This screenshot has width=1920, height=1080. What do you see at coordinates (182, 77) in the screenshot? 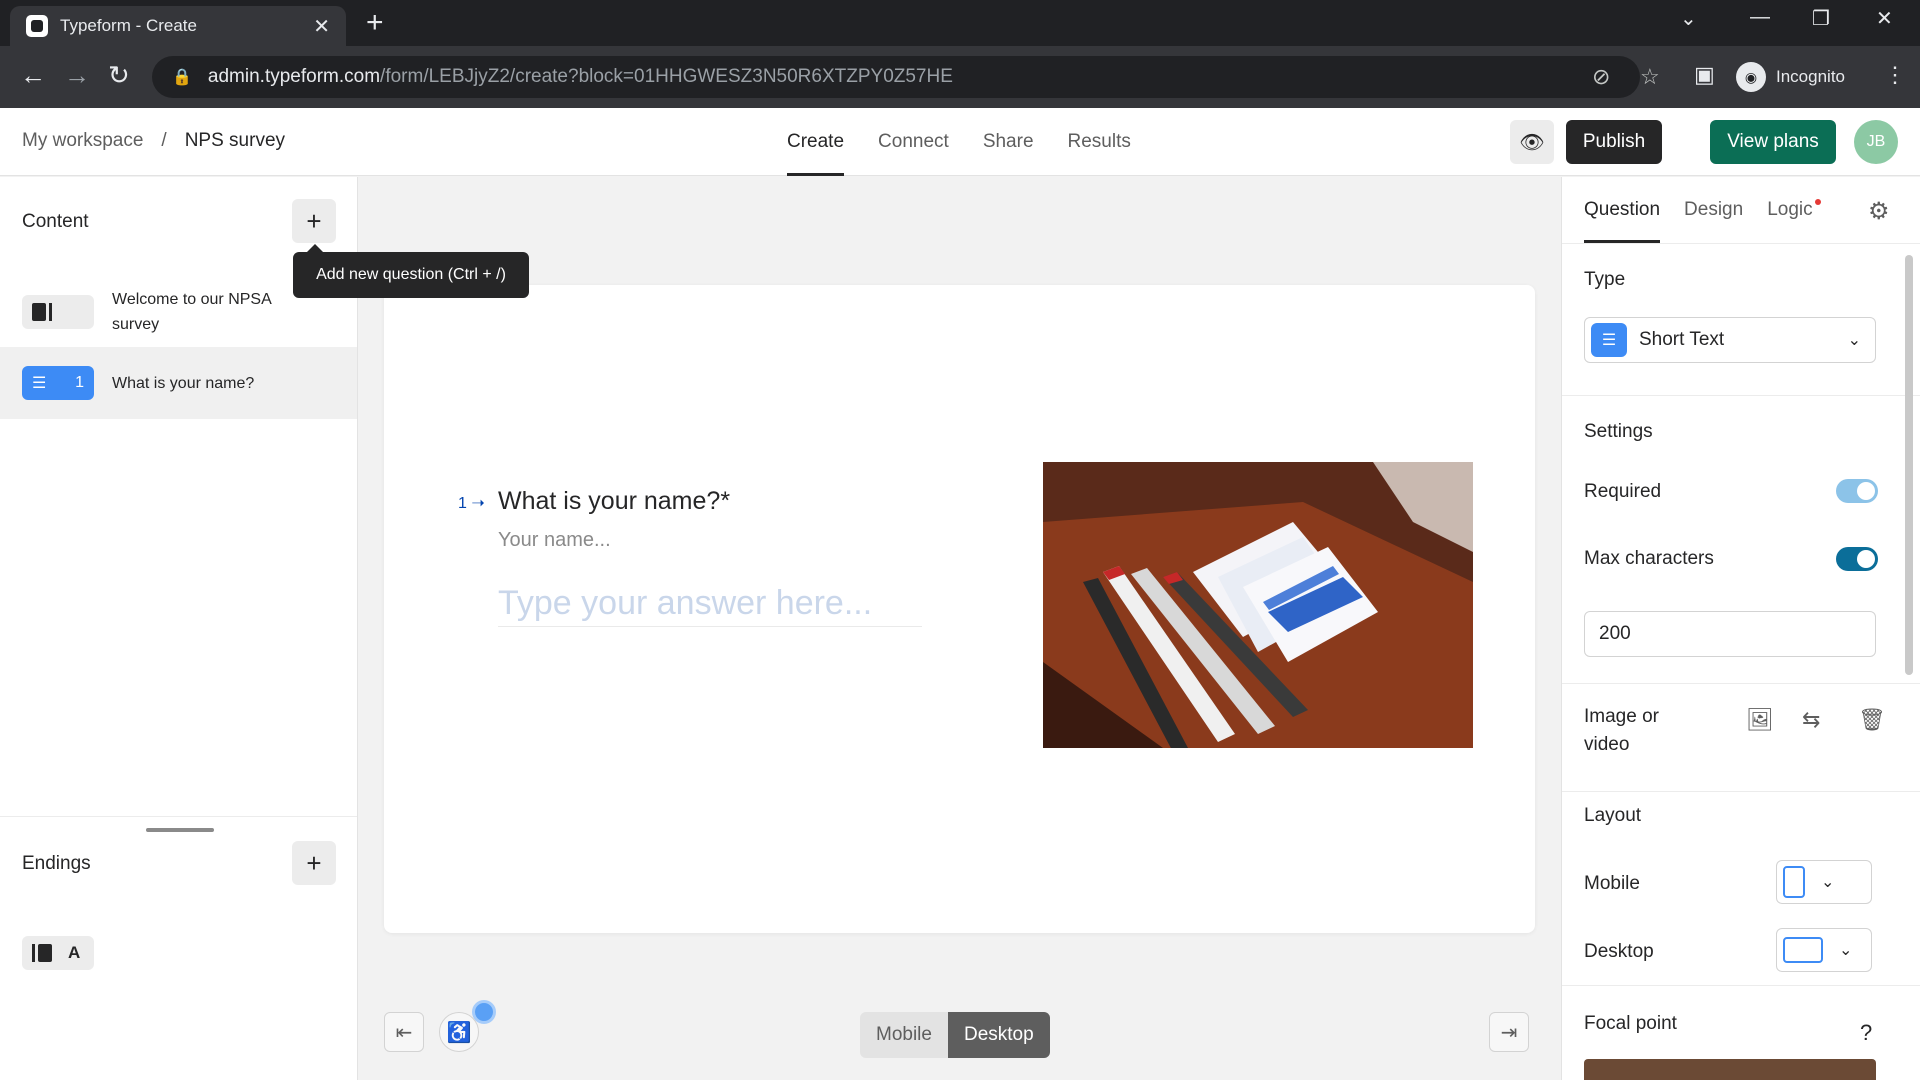
I see `lock-icon: 🔒` at bounding box center [182, 77].